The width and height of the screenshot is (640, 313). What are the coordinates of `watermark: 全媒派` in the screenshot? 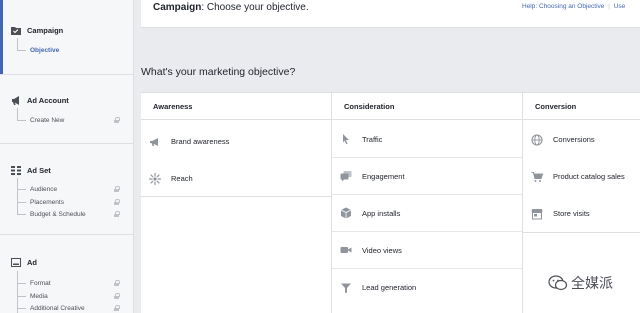 It's located at (580, 283).